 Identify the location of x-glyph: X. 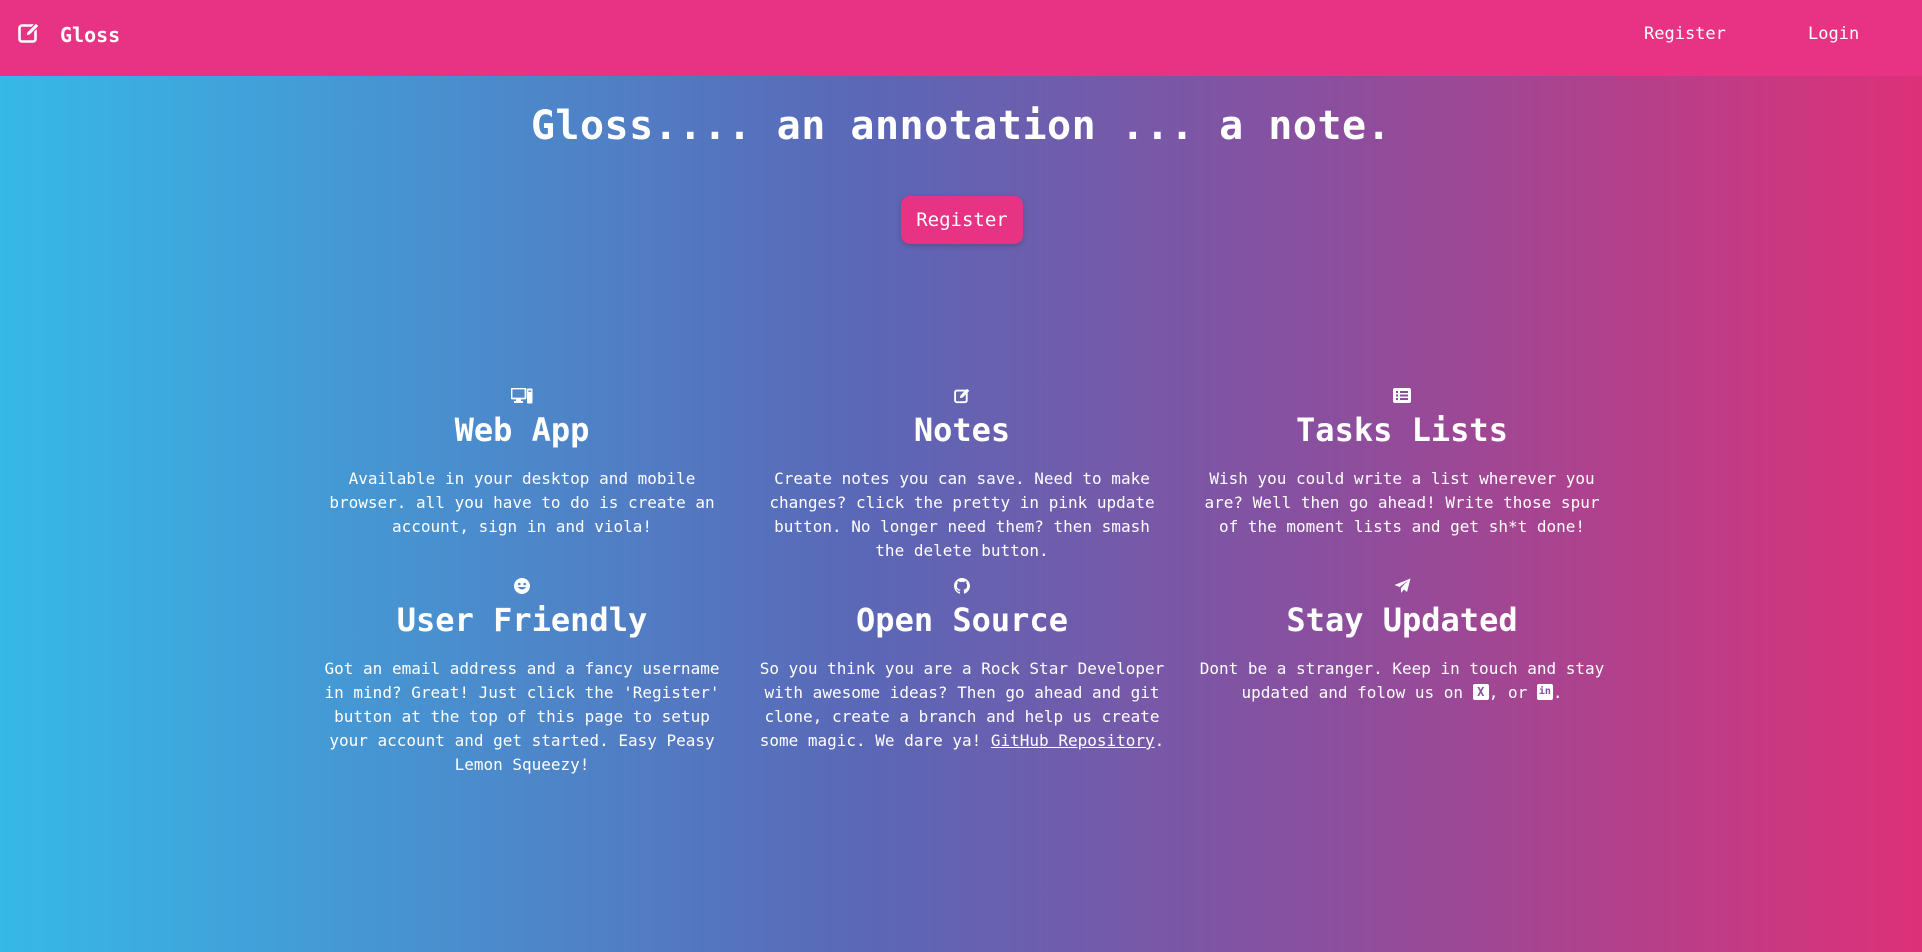
(1481, 692).